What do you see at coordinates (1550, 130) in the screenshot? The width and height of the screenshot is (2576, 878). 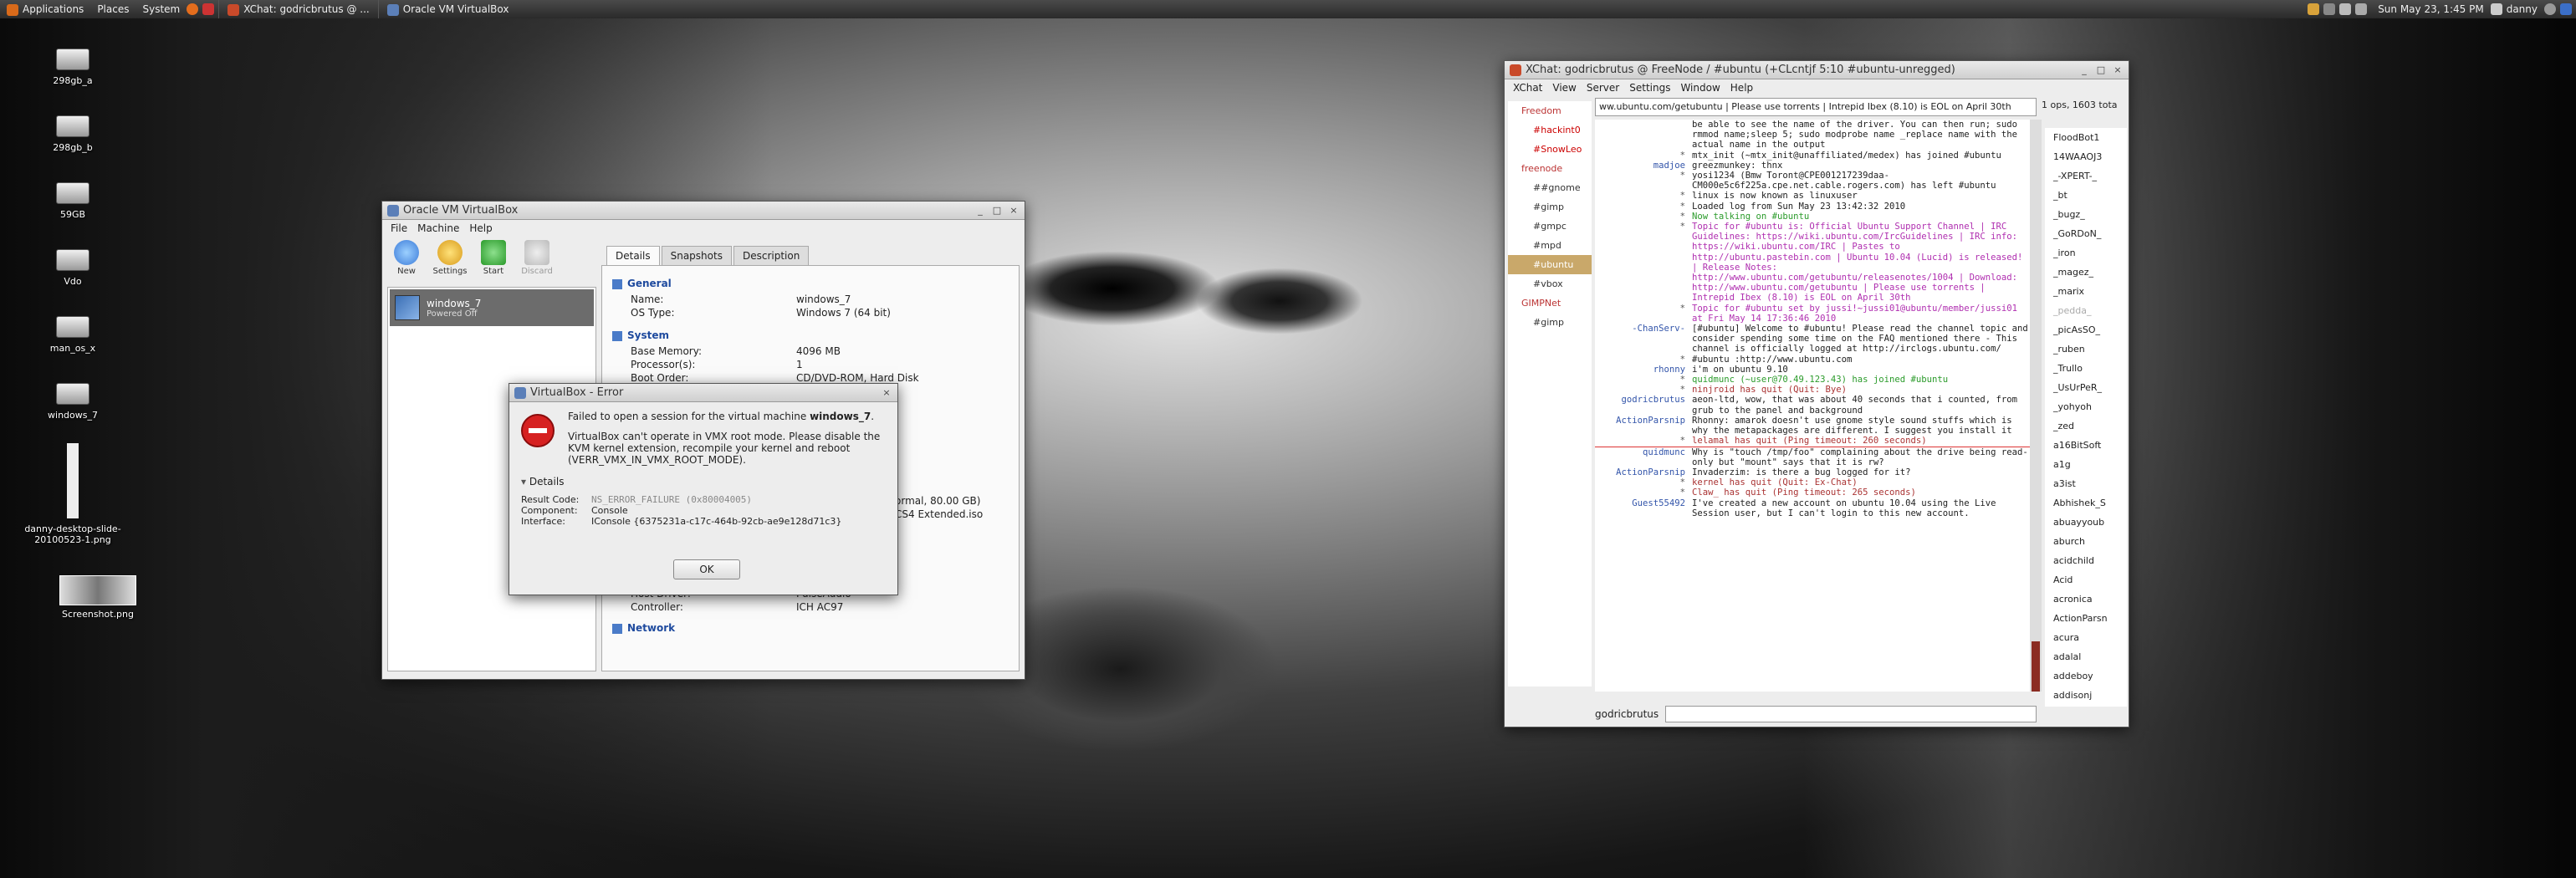 I see `channel-item: #hackint0` at bounding box center [1550, 130].